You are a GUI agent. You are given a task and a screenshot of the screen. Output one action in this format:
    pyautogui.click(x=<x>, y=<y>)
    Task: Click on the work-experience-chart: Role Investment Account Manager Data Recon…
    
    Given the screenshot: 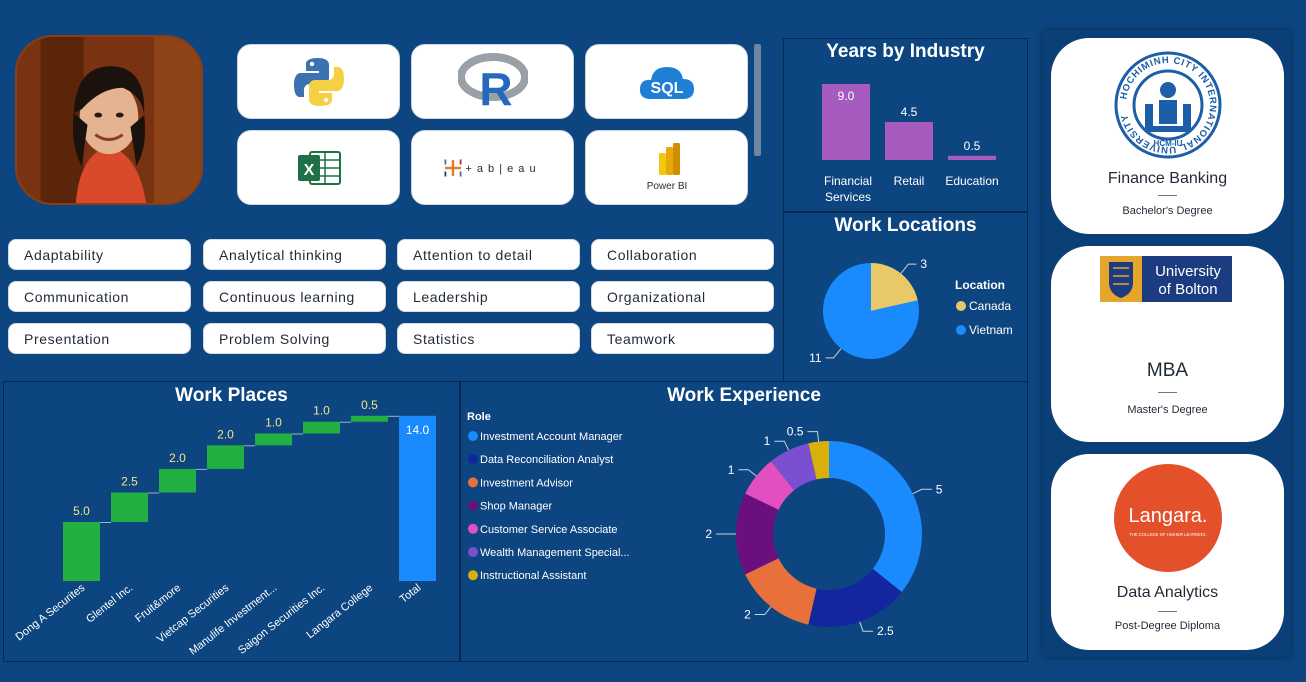 What is the action you would take?
    pyautogui.click(x=705, y=524)
    